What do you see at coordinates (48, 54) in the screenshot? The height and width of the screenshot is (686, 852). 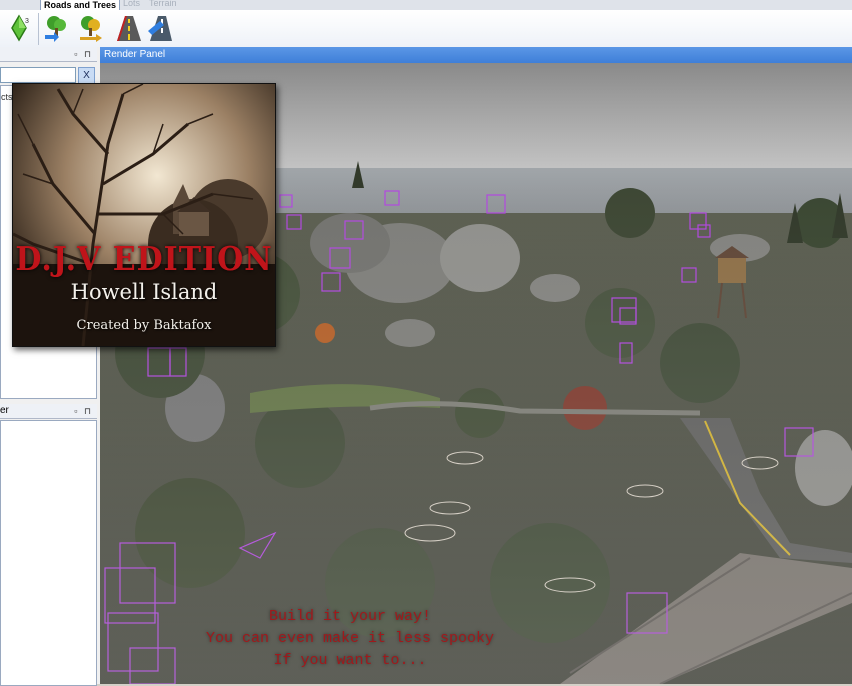 I see `left-panel-header: ▫ ⊓` at bounding box center [48, 54].